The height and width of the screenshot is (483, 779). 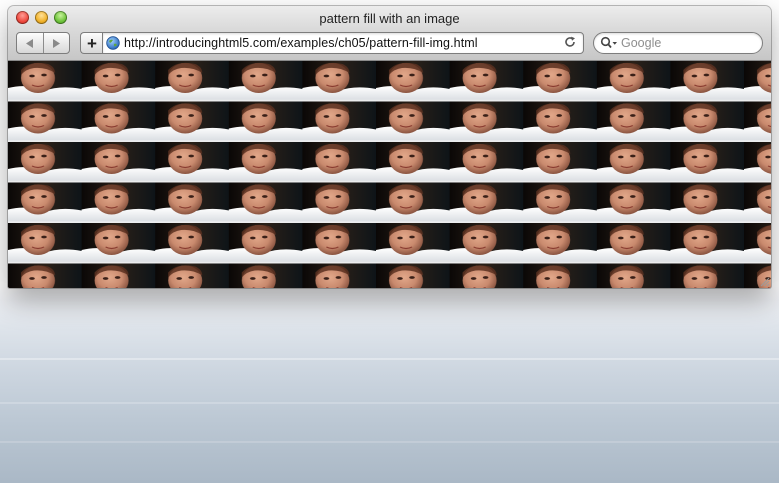 What do you see at coordinates (113, 43) in the screenshot?
I see `globe-icon` at bounding box center [113, 43].